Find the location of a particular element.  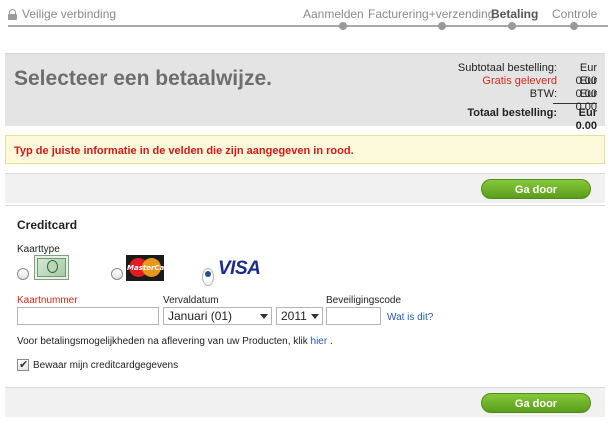

shipping-value: Eur 0.00 is located at coordinates (586, 87).